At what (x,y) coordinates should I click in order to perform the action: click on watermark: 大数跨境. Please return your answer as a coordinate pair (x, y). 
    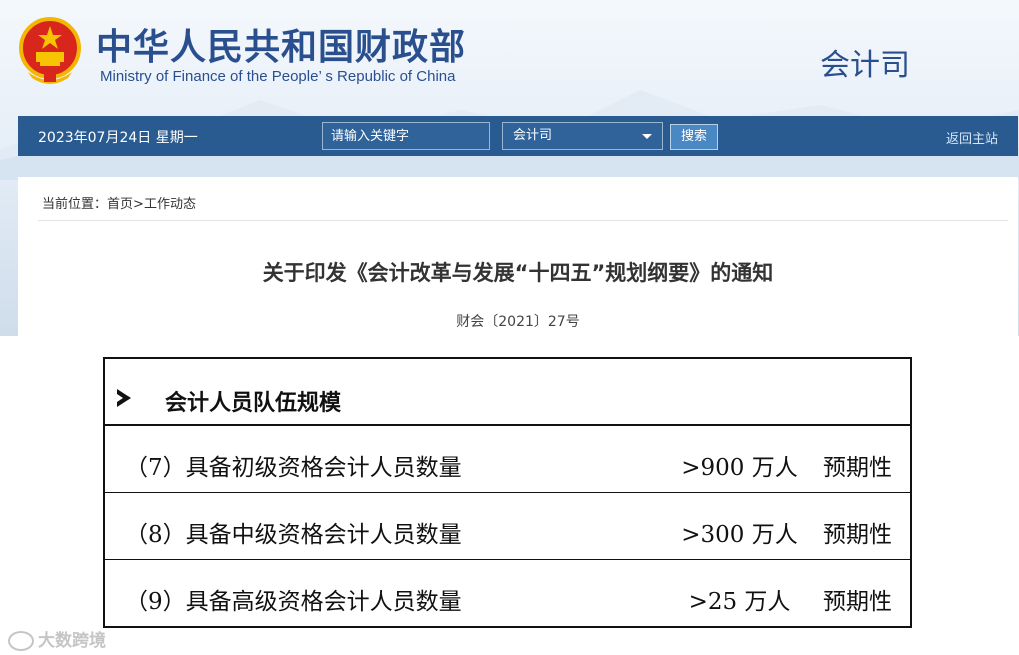
    Looking at the image, I should click on (57, 638).